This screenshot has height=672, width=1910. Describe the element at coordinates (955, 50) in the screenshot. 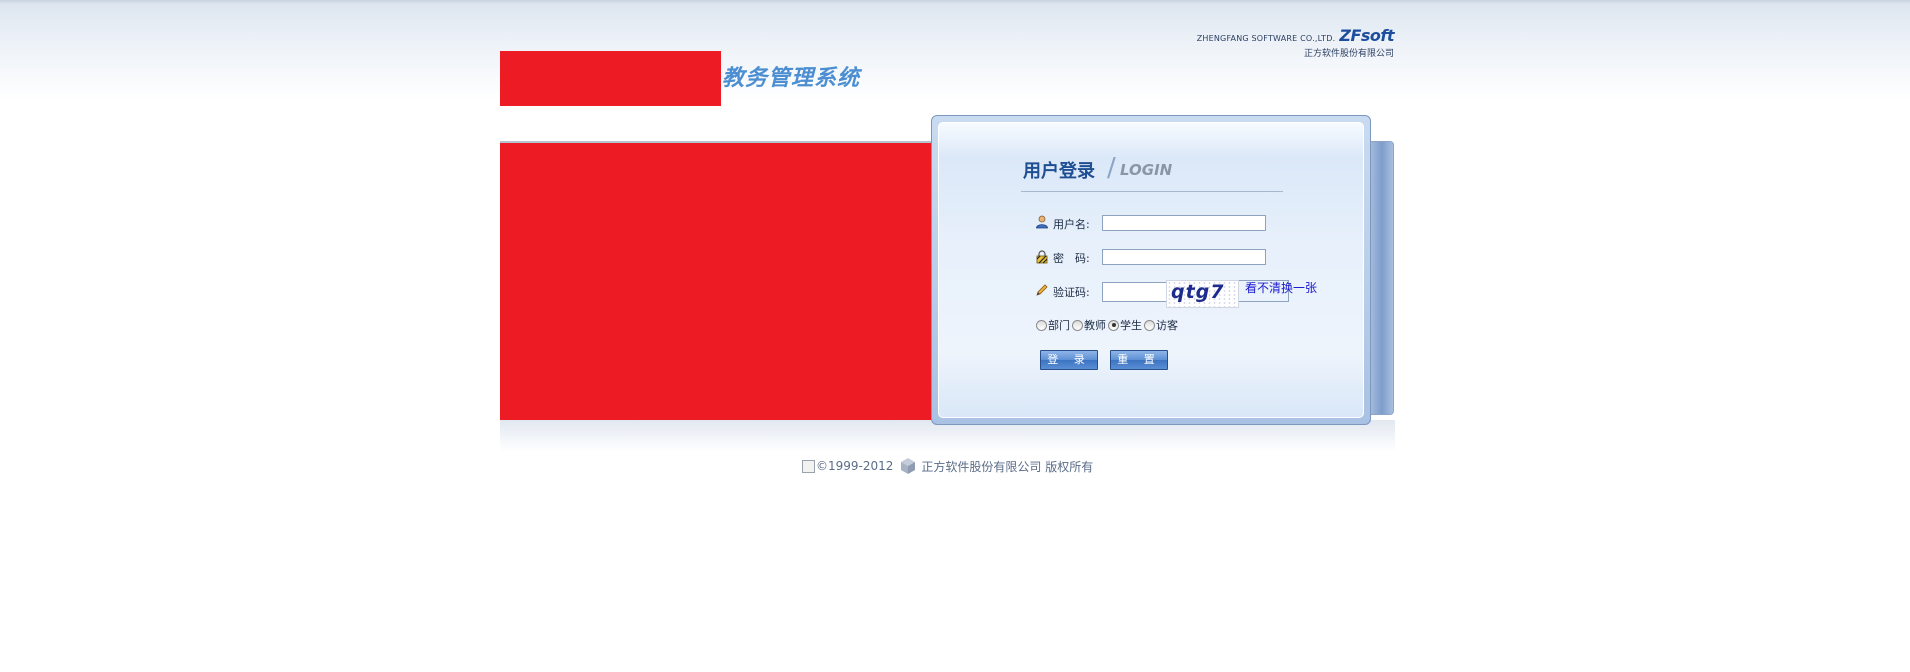

I see `header-background` at that location.